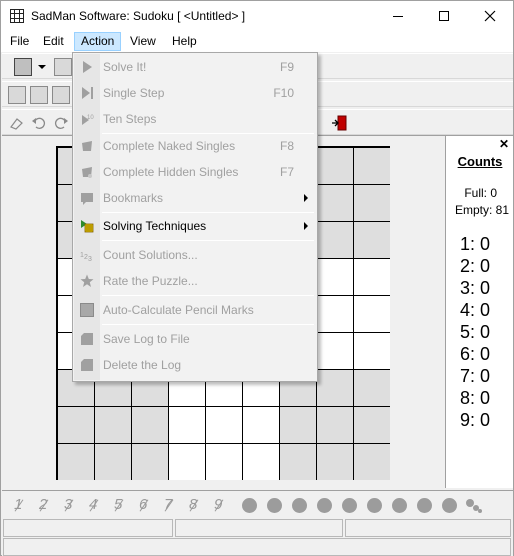  I want to click on status-bar, so click(257, 537).